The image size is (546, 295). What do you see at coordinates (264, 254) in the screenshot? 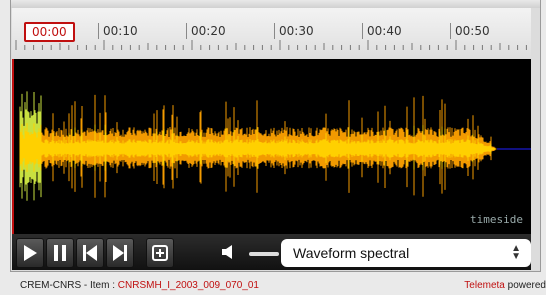
I see `volume-slider` at bounding box center [264, 254].